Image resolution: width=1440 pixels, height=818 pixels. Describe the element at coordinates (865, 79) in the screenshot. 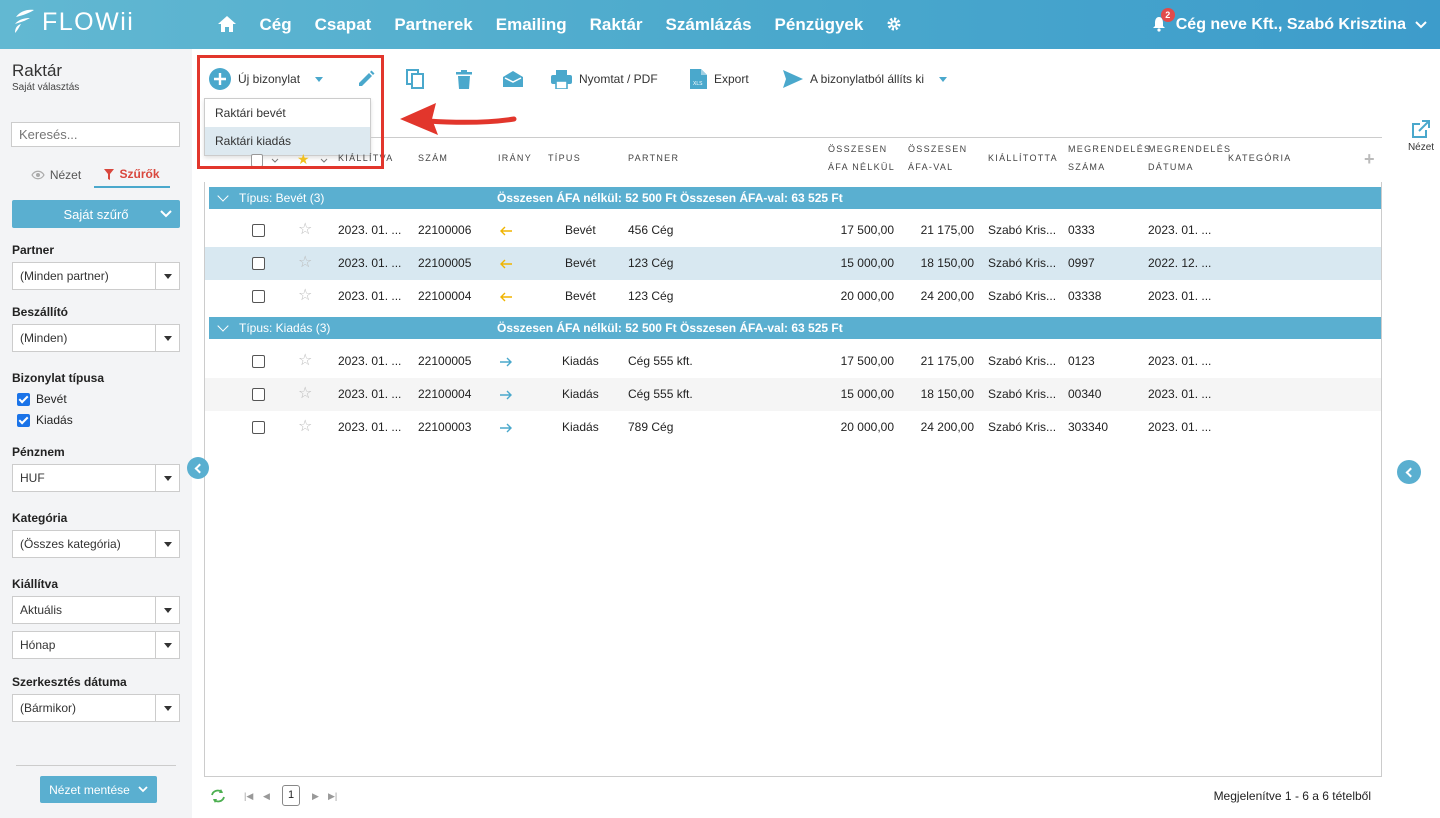

I see `issue-from-document-button: A bizonylatból állíts ki` at that location.